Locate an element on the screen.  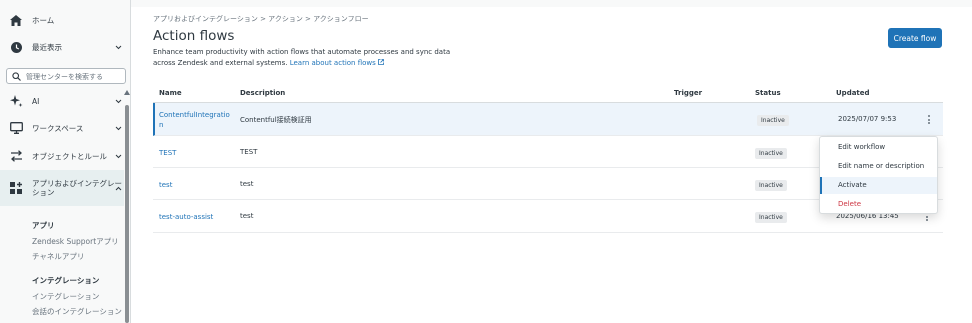
sidebar-item-label: オブジェクトとルール is located at coordinates (69, 156).